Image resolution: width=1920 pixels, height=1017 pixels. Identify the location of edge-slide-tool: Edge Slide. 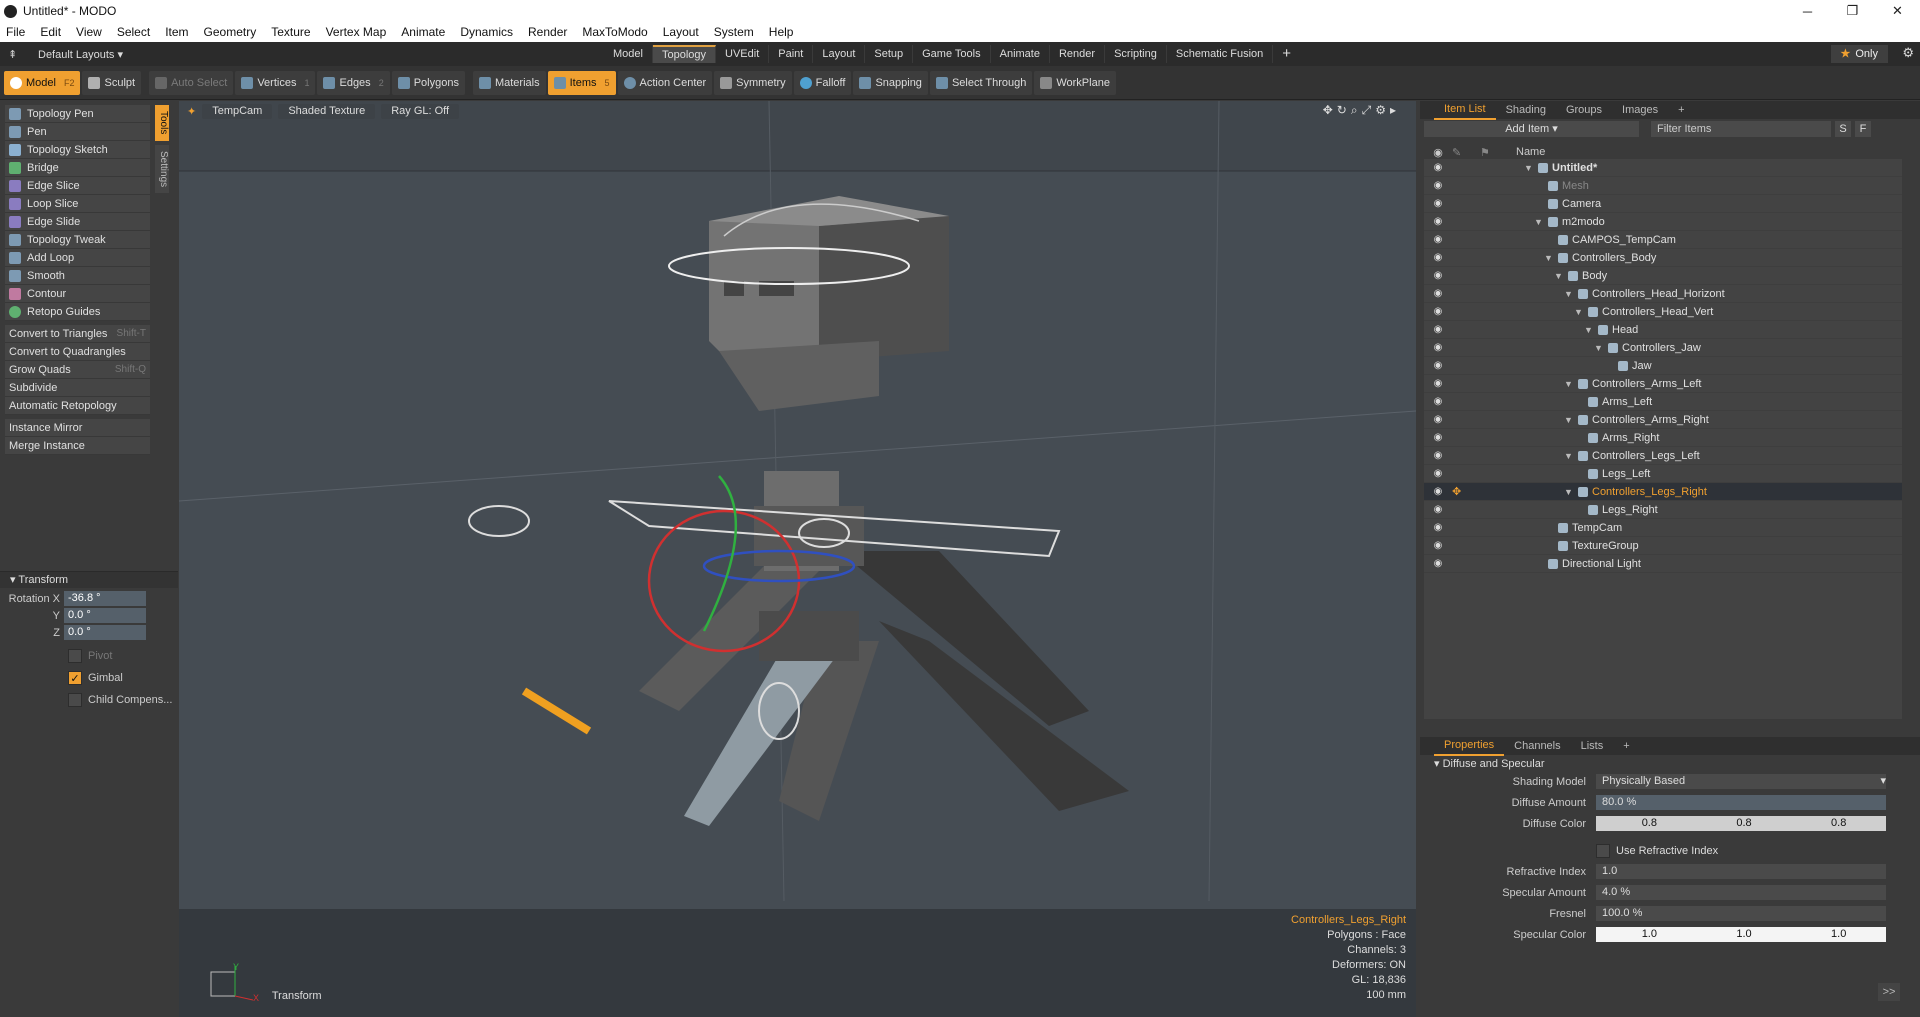
(77, 222).